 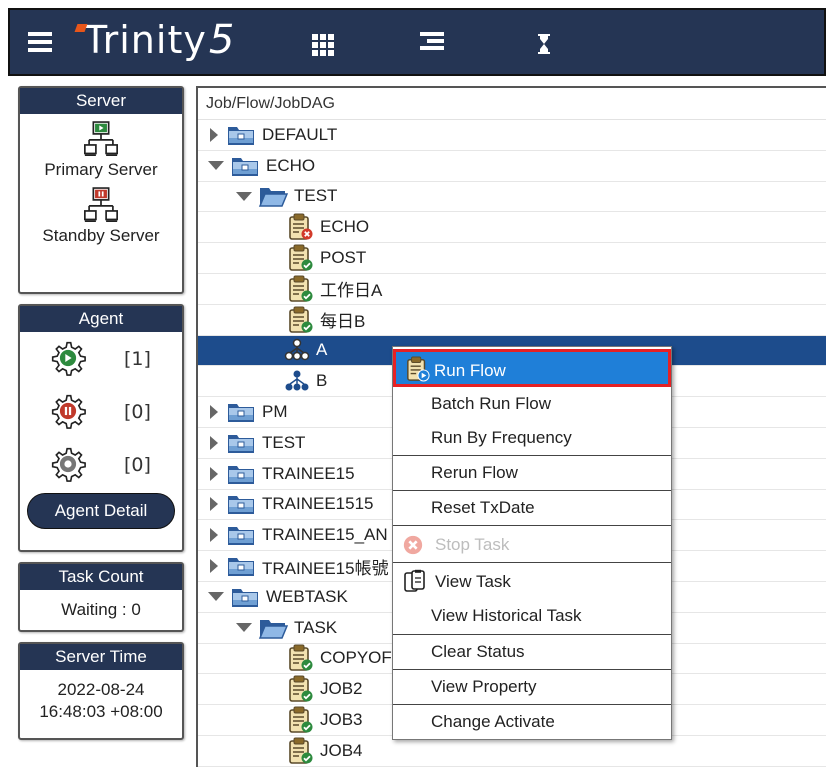 I want to click on task-count-title: Task Count, so click(x=101, y=577).